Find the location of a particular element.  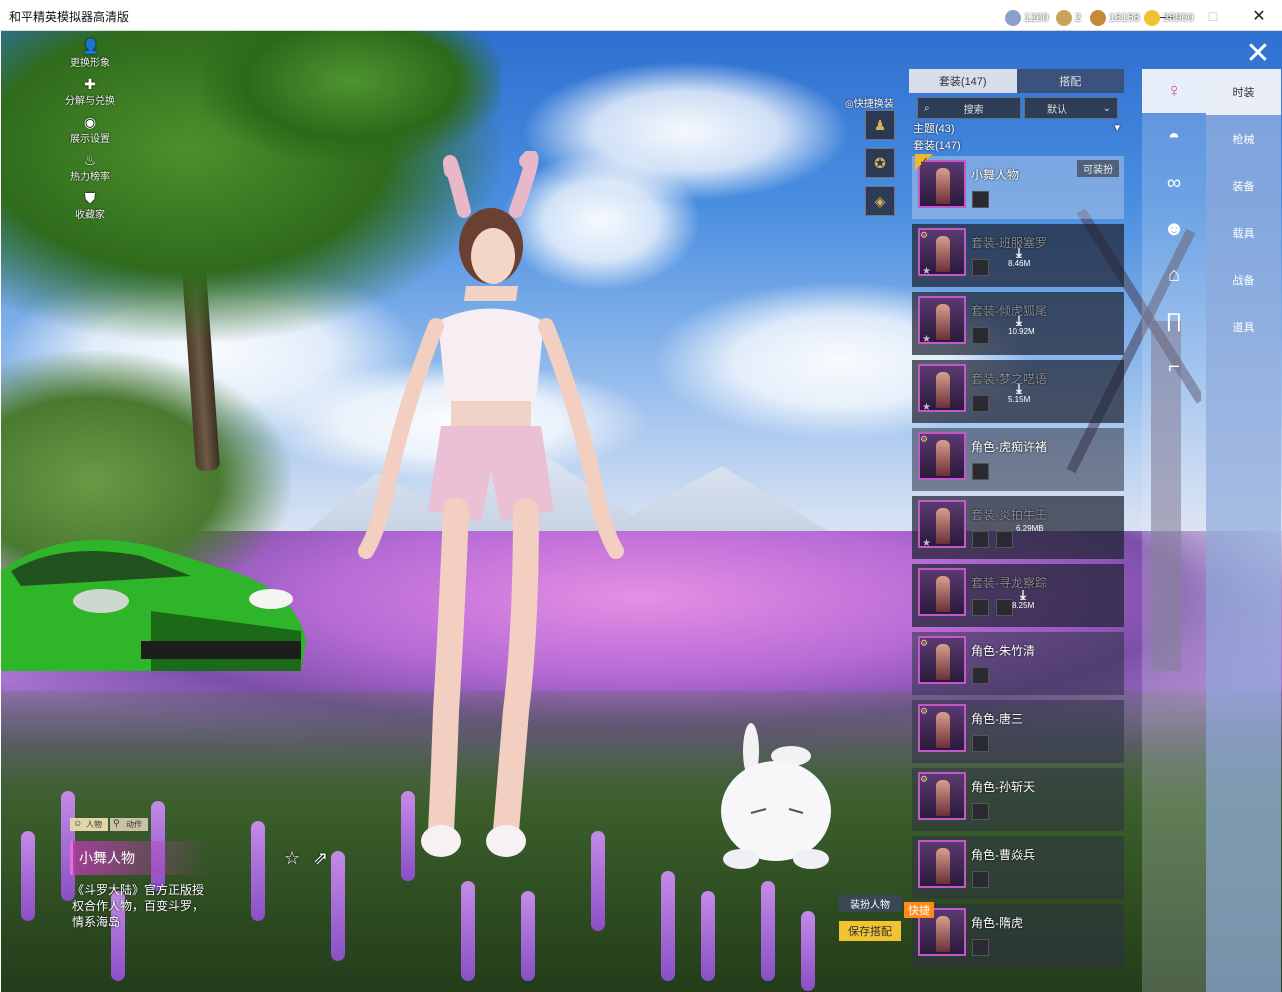

quick-slot: ◈ is located at coordinates (880, 201).